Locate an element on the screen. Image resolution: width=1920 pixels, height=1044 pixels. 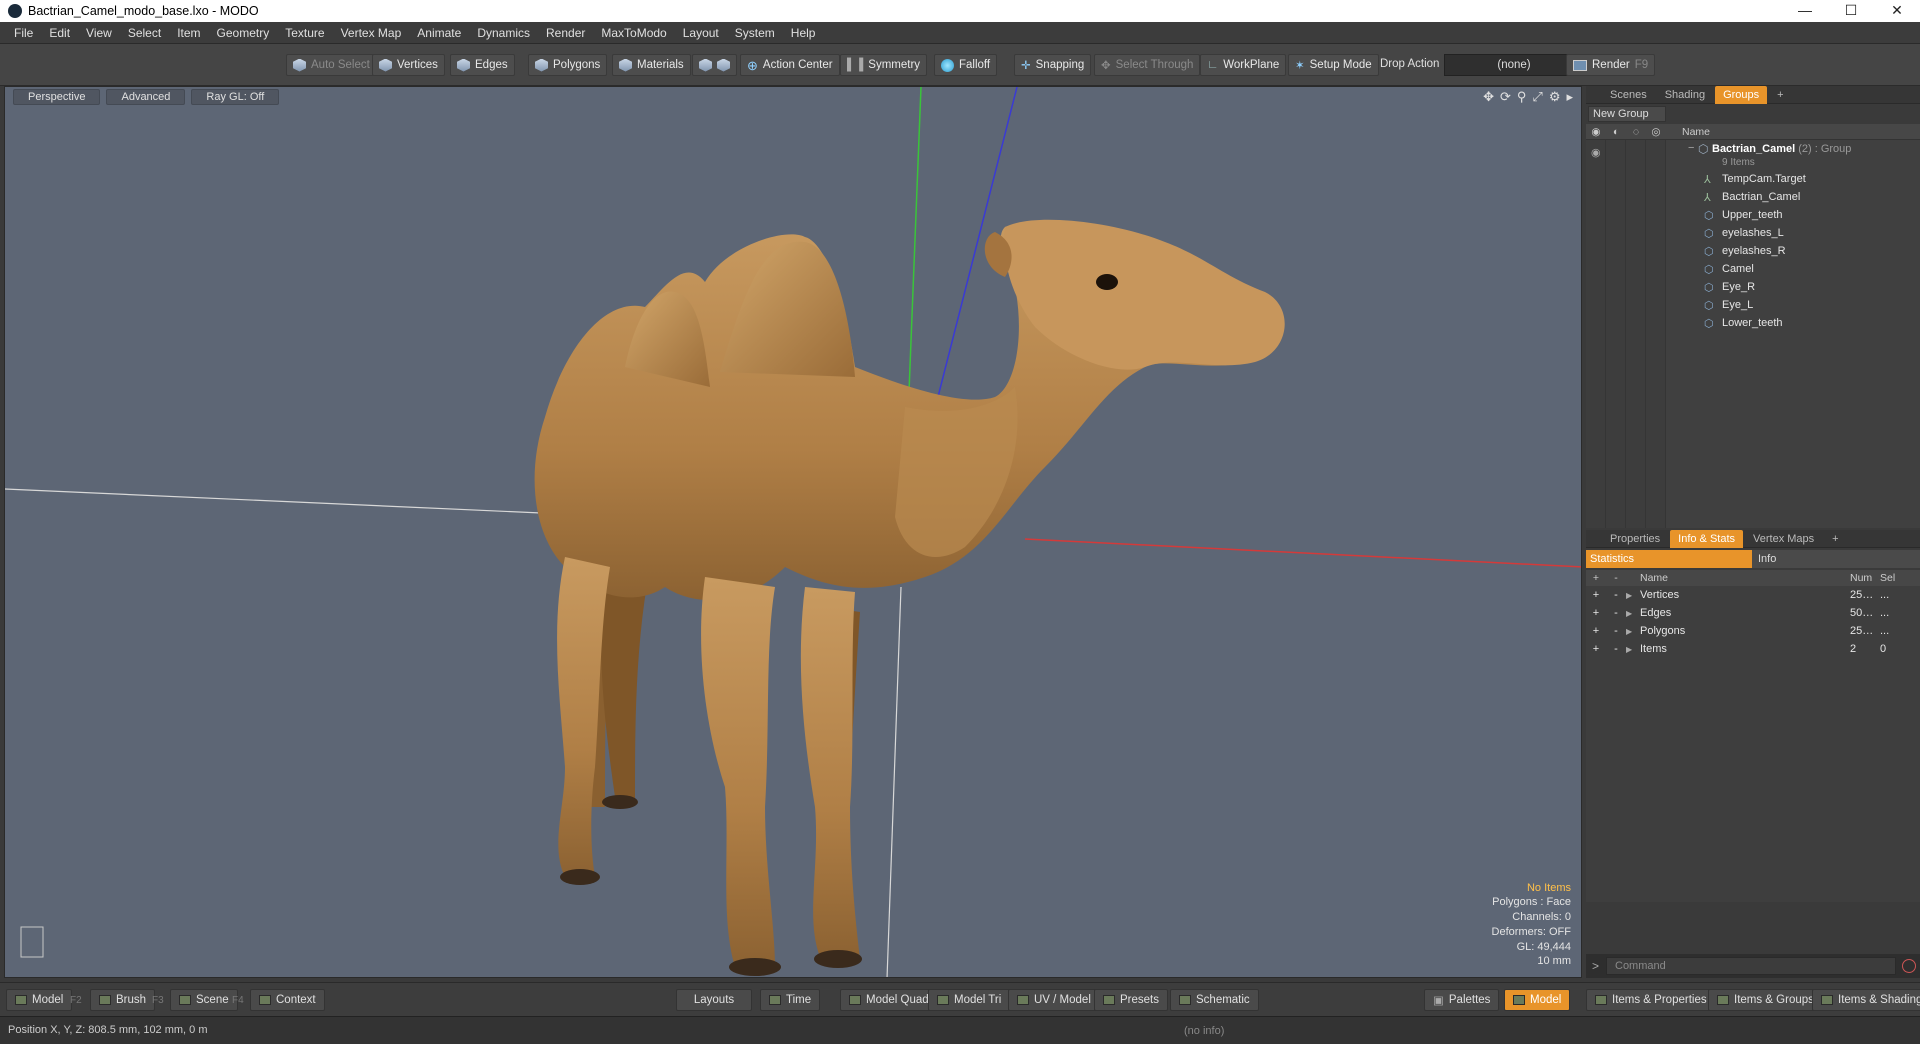
drop-action-select: (none)▼ is located at coordinates (1514, 65).